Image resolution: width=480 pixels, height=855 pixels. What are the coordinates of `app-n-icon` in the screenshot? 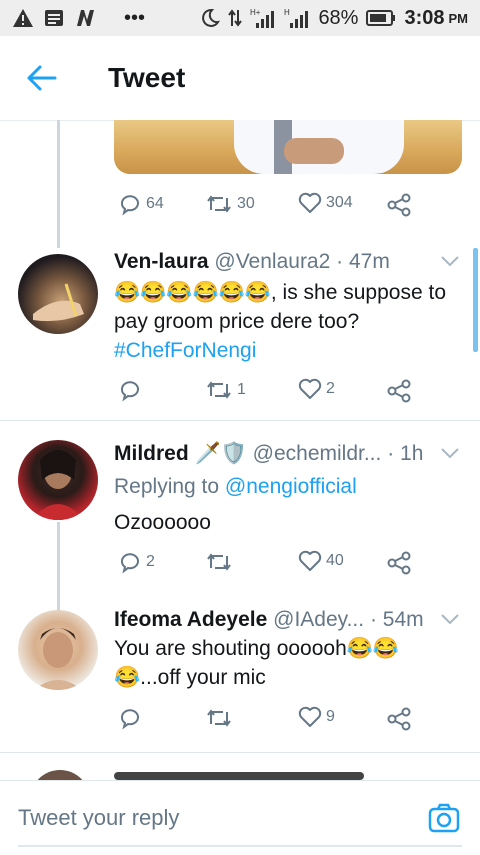 It's located at (85, 18).